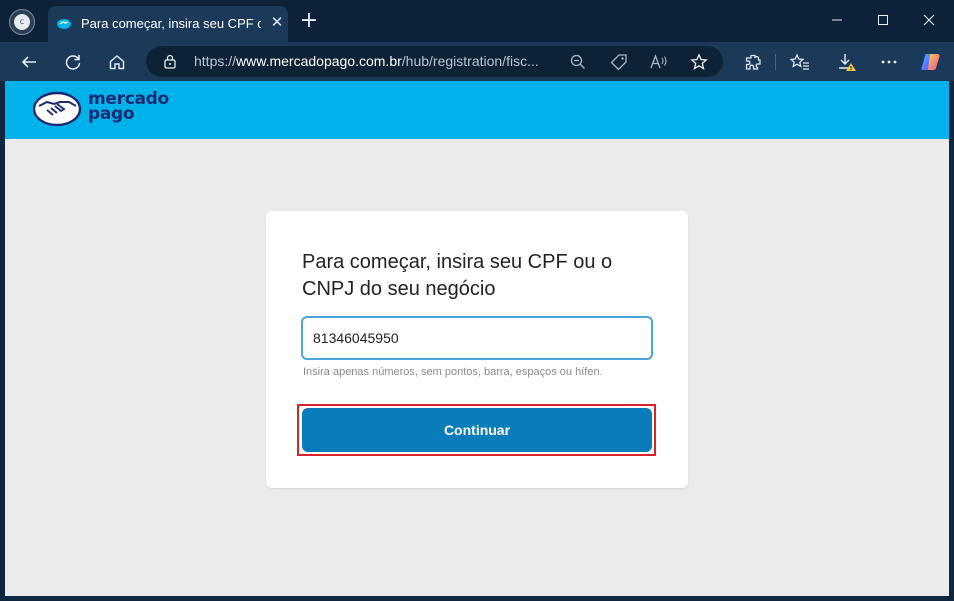 The image size is (954, 601). I want to click on logo-wordmark: mercado pago, so click(128, 107).